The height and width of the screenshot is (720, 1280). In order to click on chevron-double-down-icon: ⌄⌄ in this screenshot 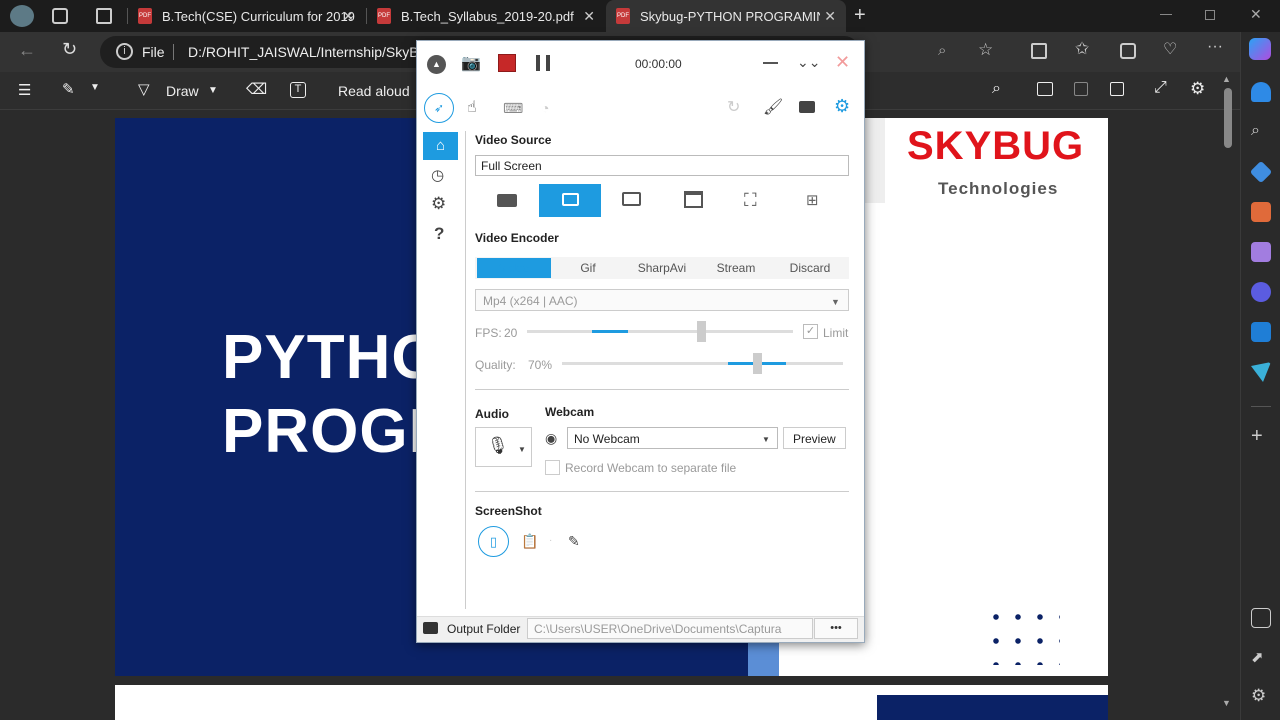, I will do `click(808, 62)`.